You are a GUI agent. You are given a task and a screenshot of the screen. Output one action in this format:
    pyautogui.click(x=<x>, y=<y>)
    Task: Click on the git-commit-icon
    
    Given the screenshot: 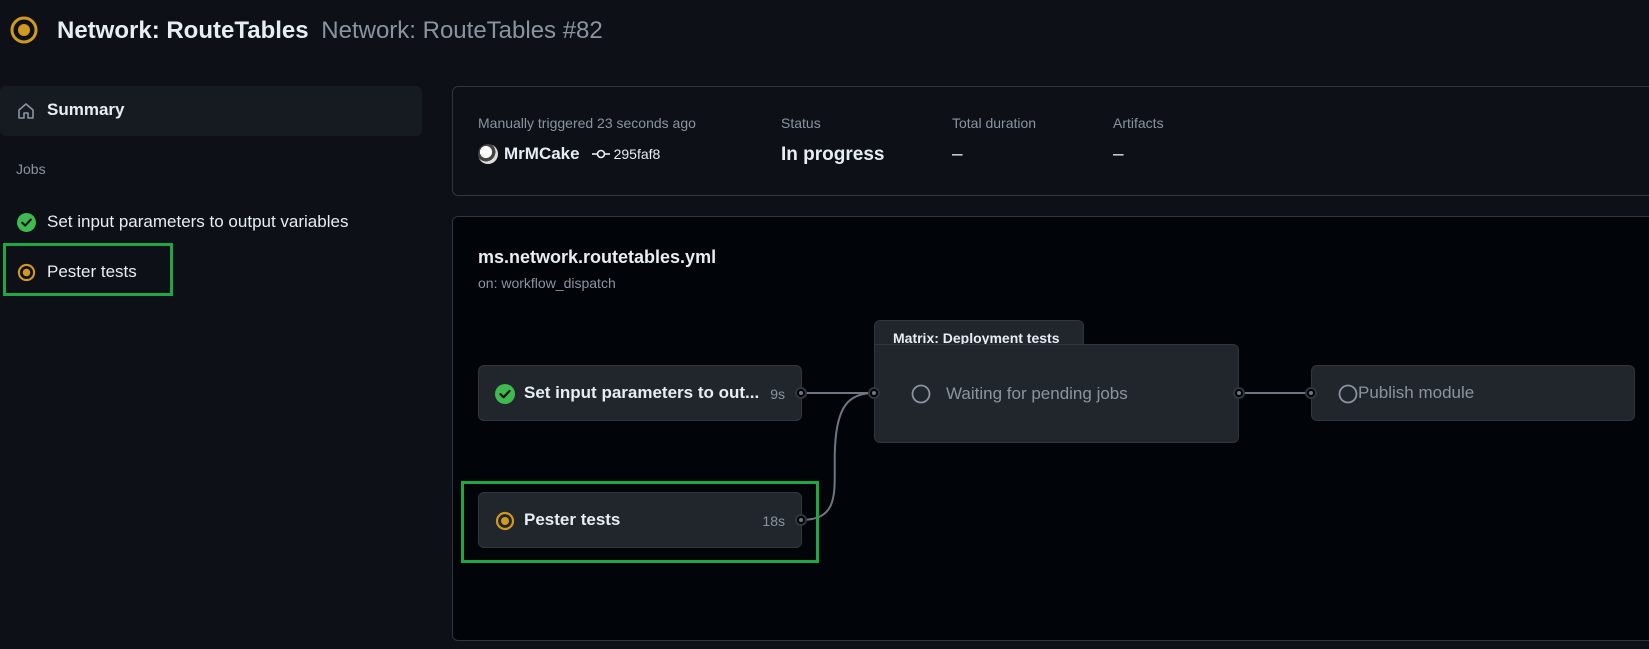 What is the action you would take?
    pyautogui.click(x=600, y=154)
    